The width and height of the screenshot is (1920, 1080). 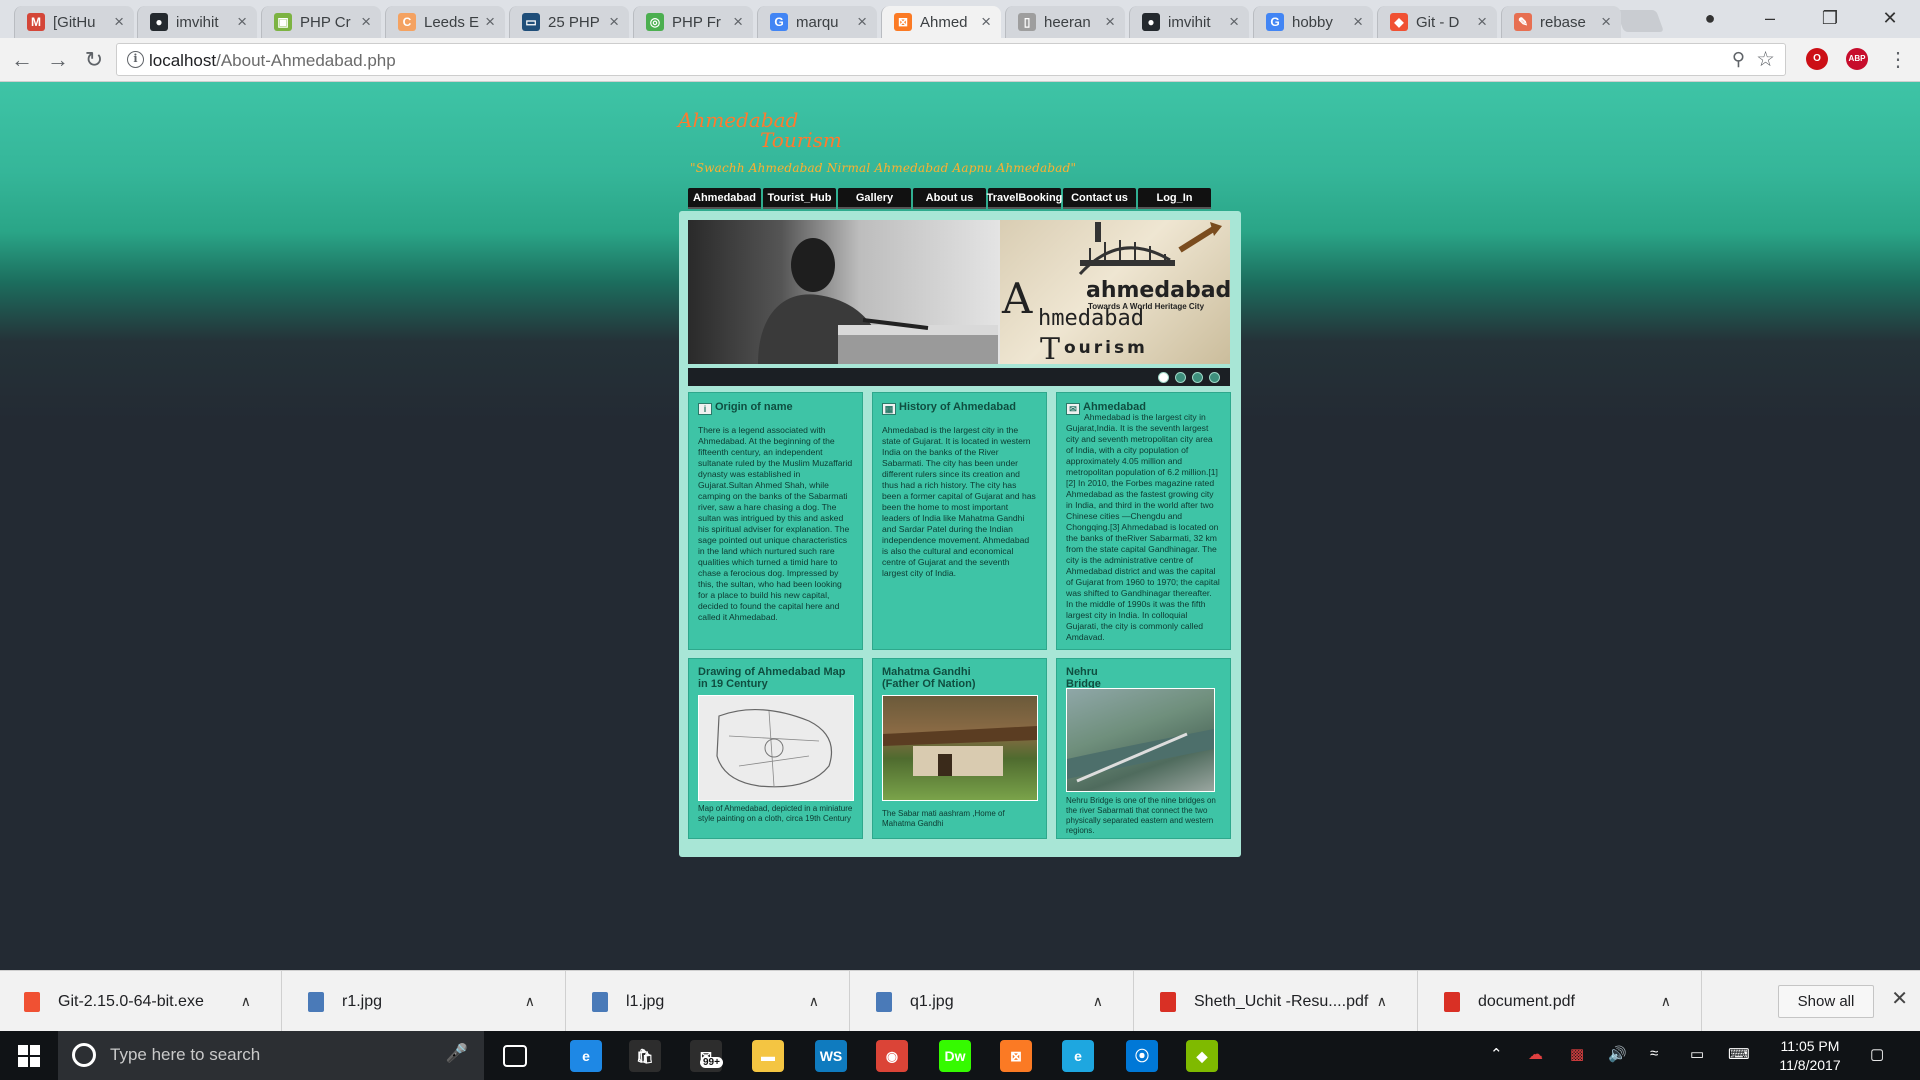 What do you see at coordinates (776, 748) in the screenshot?
I see `map-drawing-image` at bounding box center [776, 748].